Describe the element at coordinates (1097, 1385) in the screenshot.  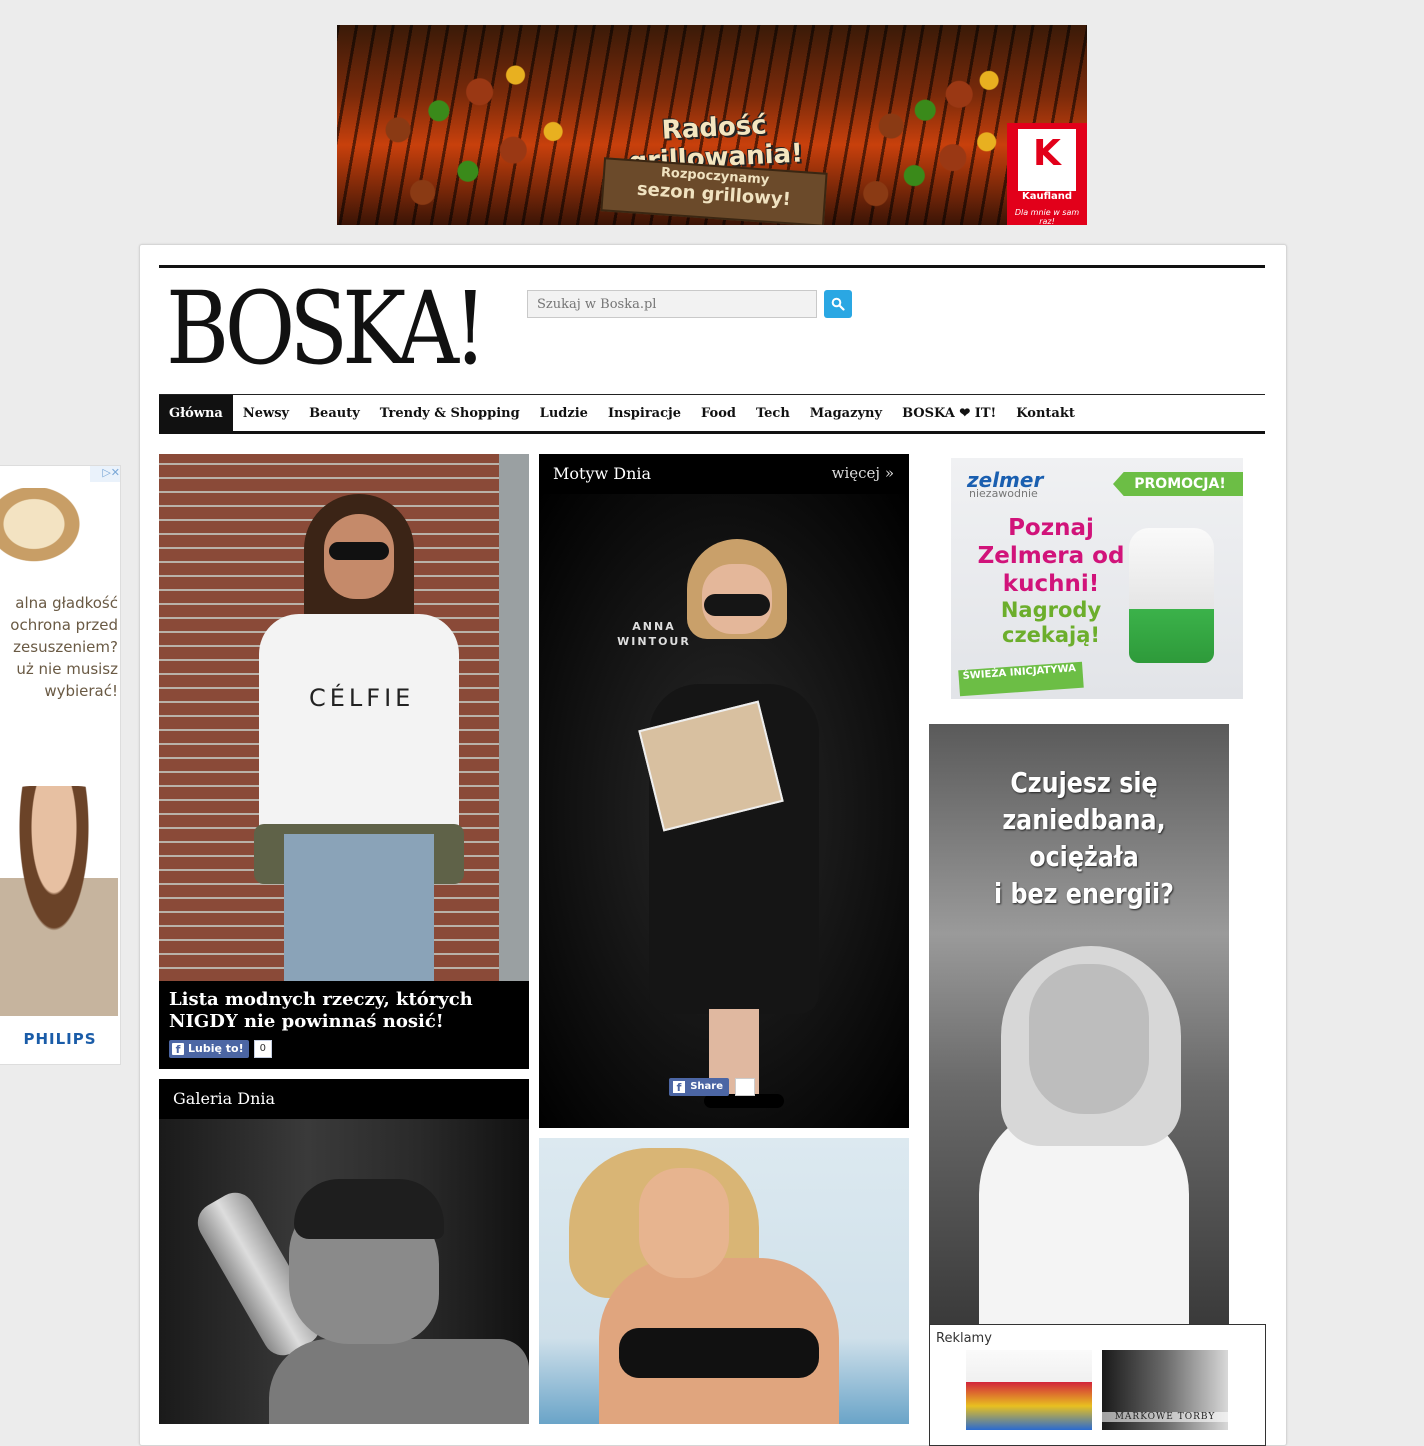
I see `reklamy-box: Reklamy MARKOWE TORBY` at that location.